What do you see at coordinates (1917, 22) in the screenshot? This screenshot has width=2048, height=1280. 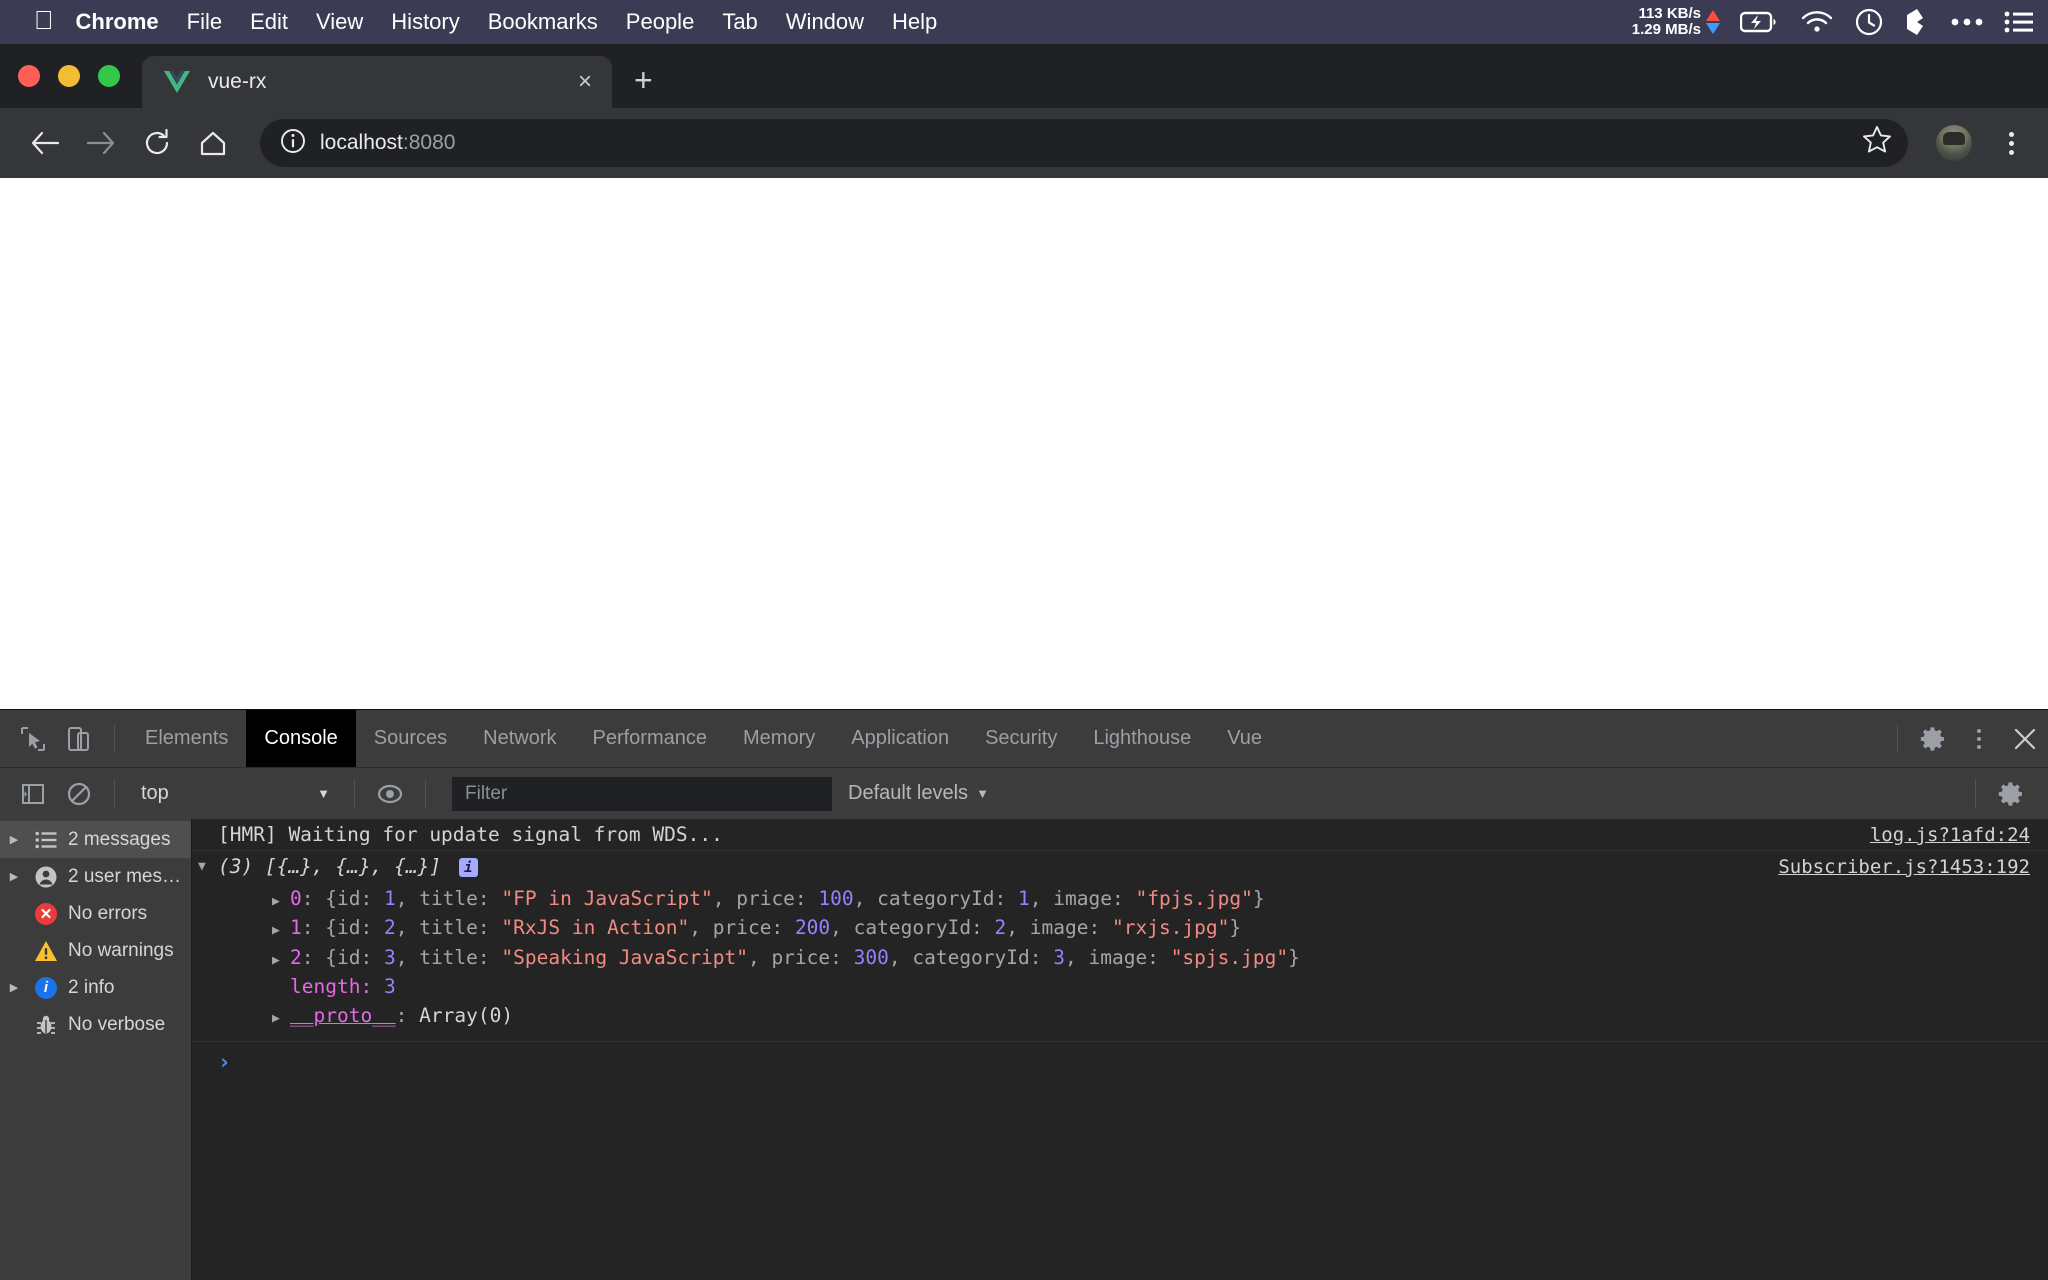 I see `dropbox-icon` at bounding box center [1917, 22].